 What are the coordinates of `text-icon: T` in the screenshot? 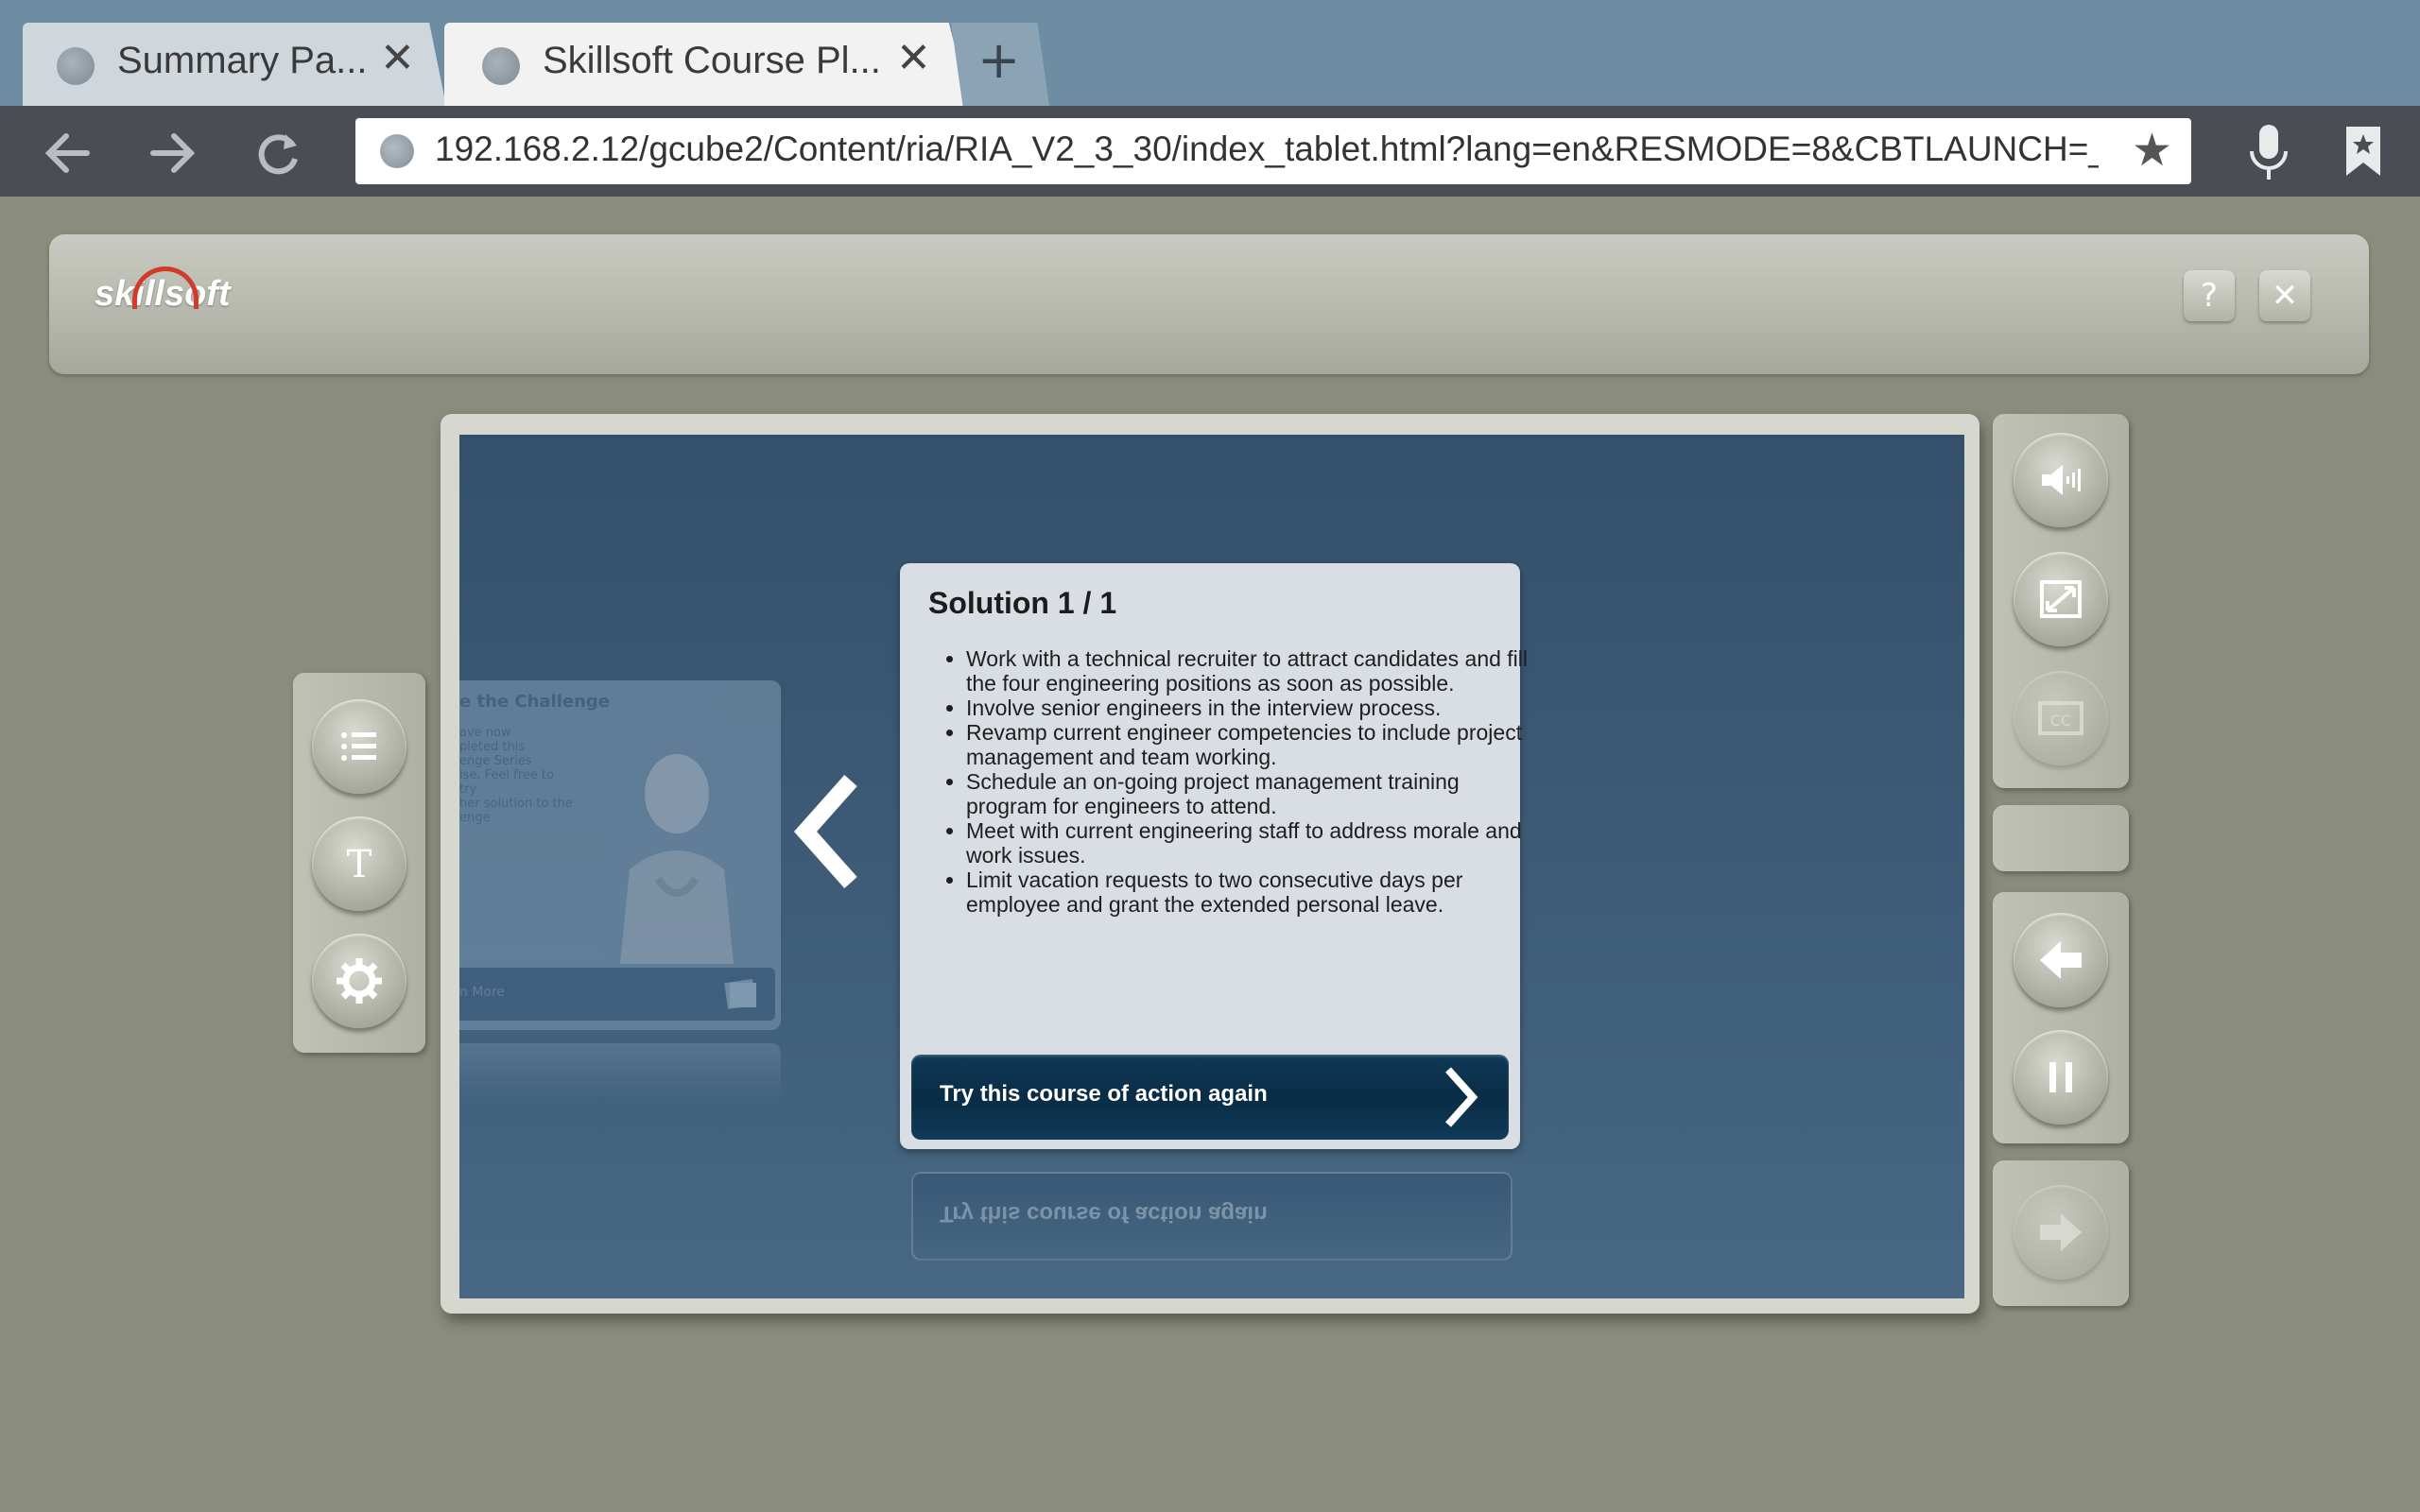 It's located at (359, 864).